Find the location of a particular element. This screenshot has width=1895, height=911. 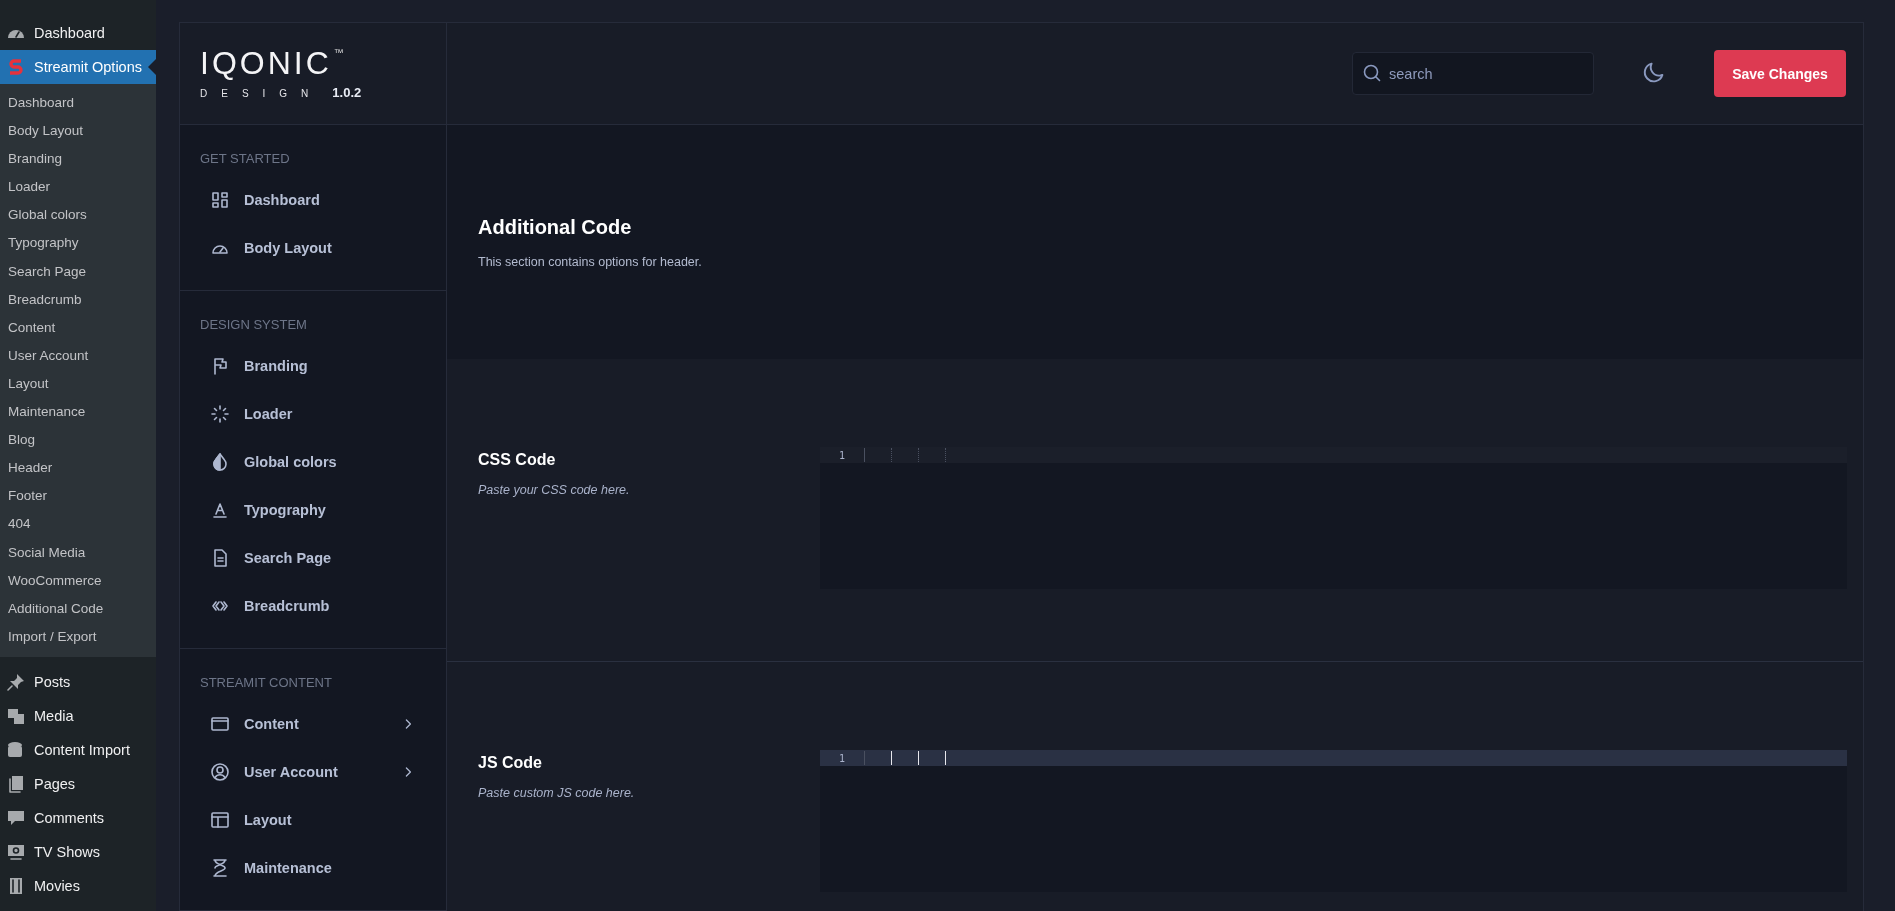

submenu-item: Blog is located at coordinates (78, 440).